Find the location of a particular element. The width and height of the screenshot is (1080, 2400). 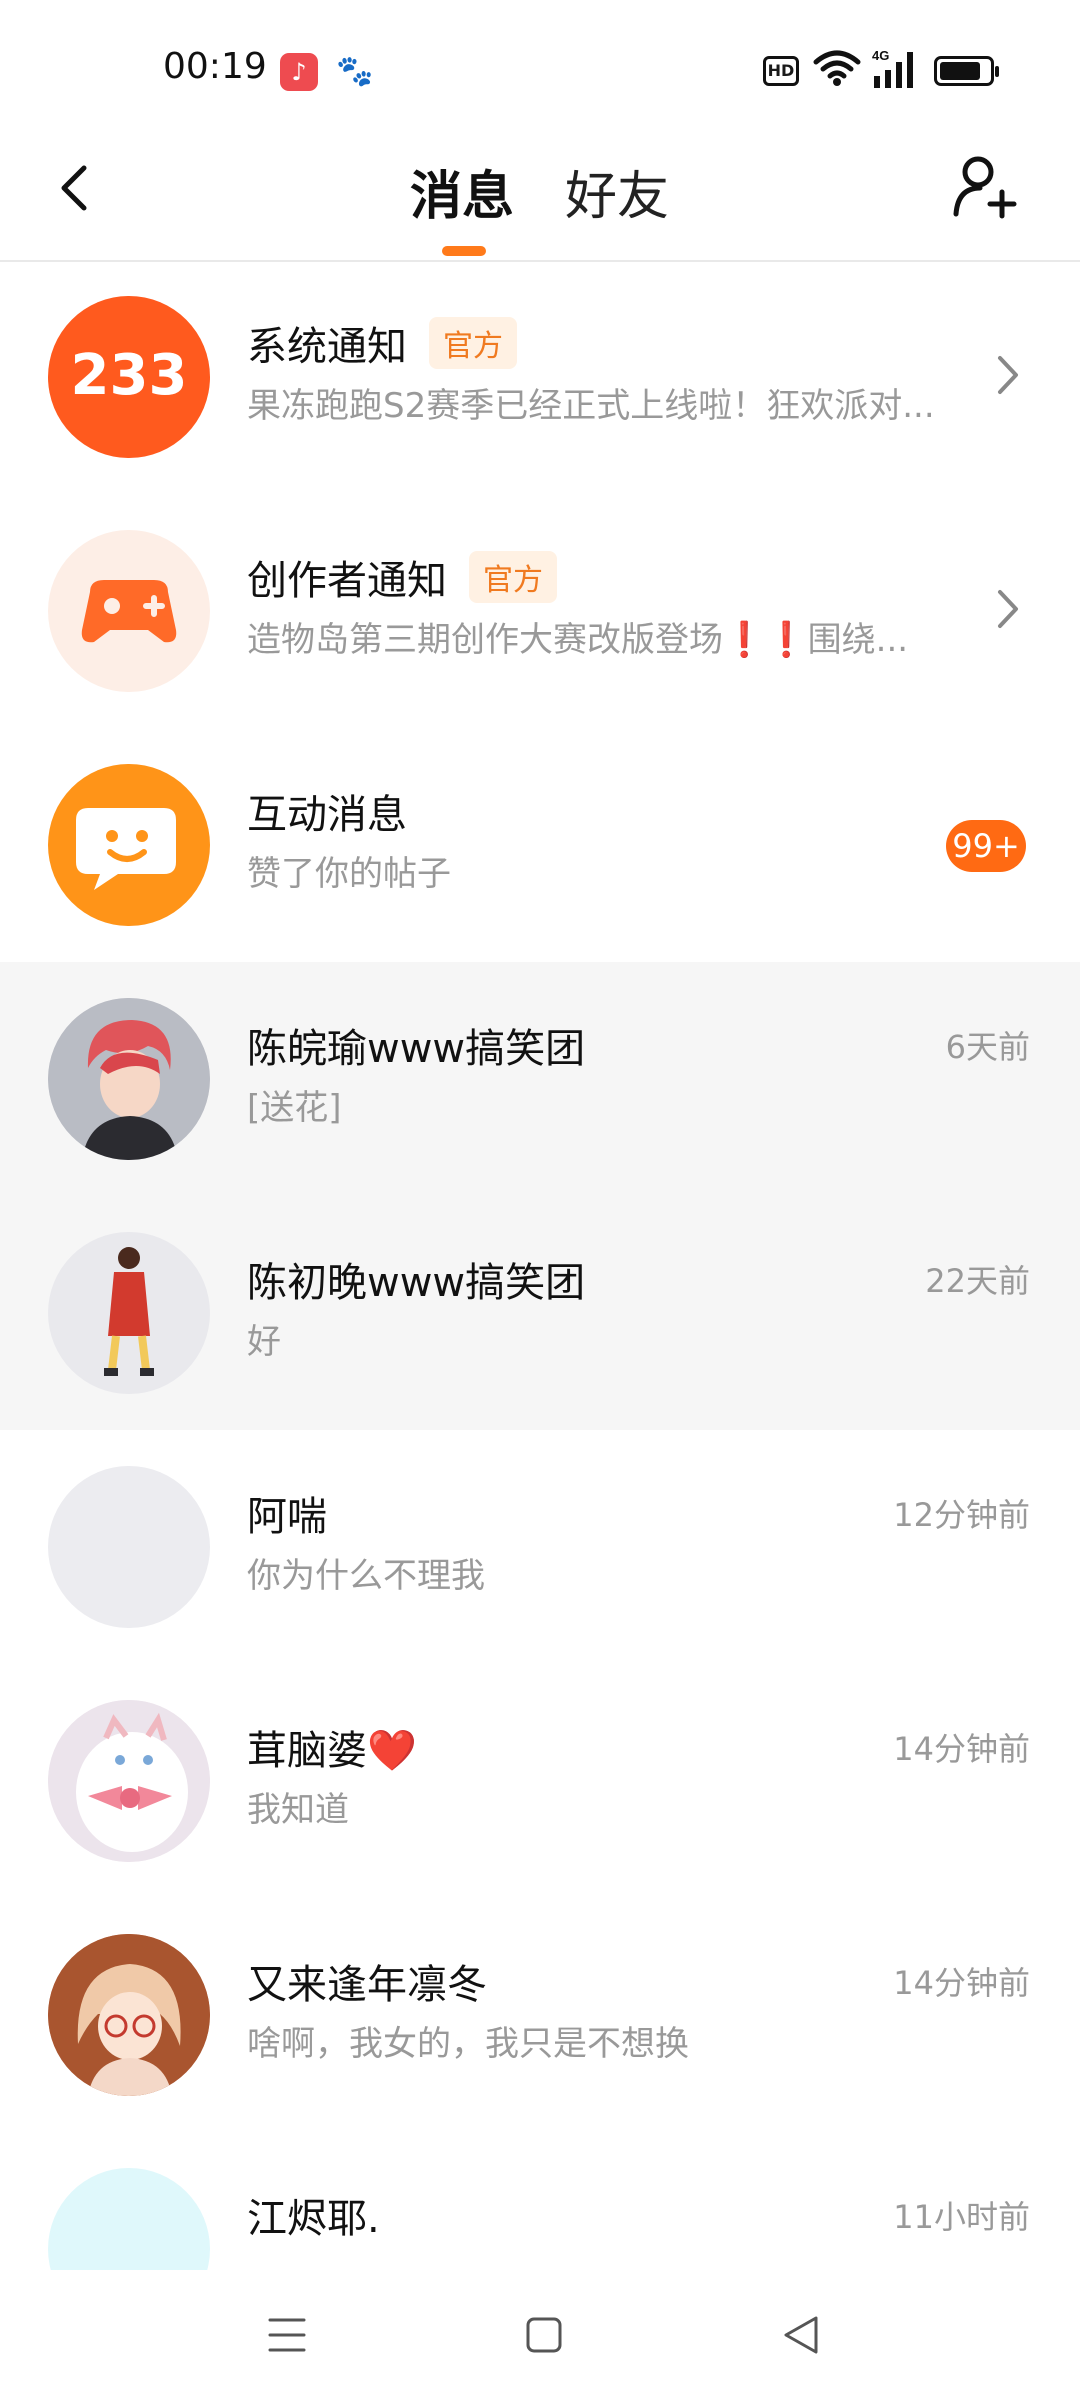

network-type-label: 4G is located at coordinates (880, 55).